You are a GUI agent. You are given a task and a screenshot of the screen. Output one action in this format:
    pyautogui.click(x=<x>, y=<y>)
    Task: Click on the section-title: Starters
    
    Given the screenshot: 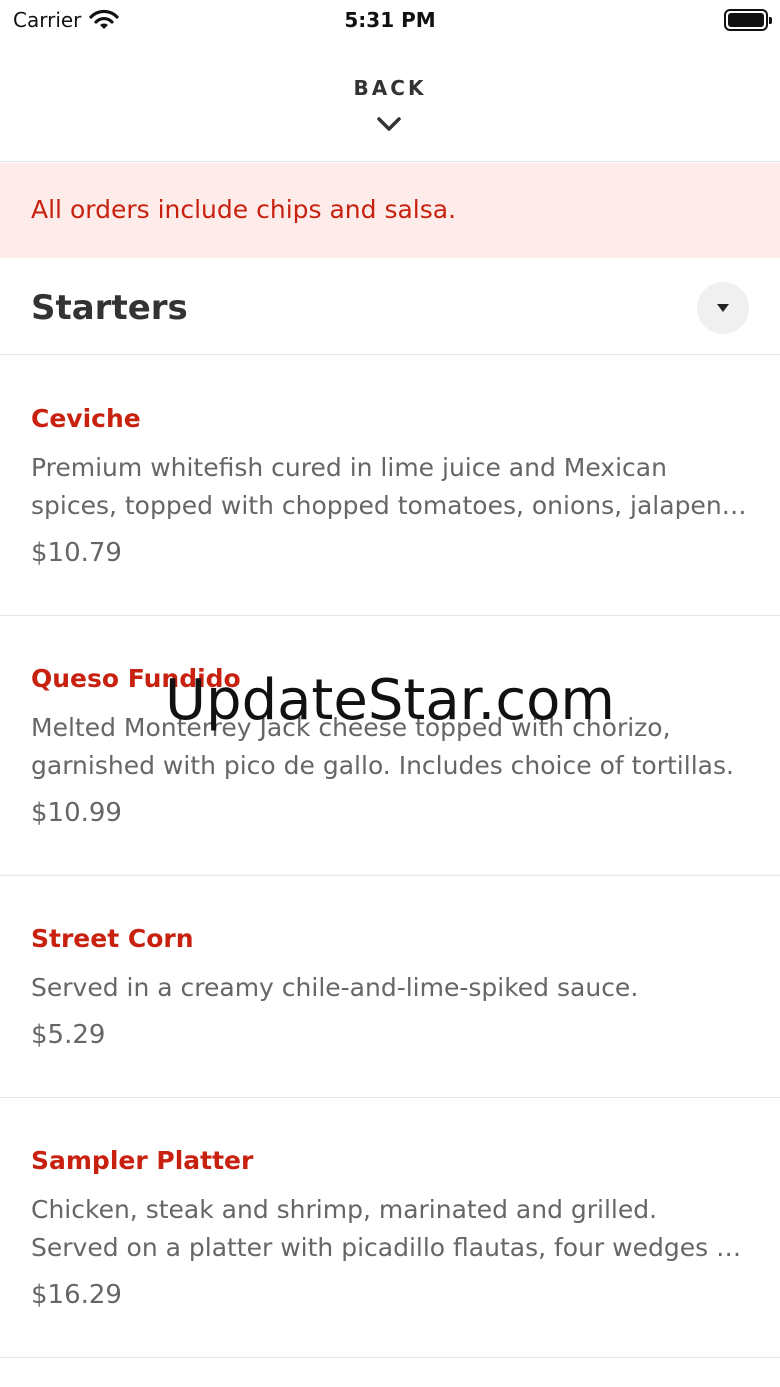 What is the action you would take?
    pyautogui.click(x=109, y=308)
    